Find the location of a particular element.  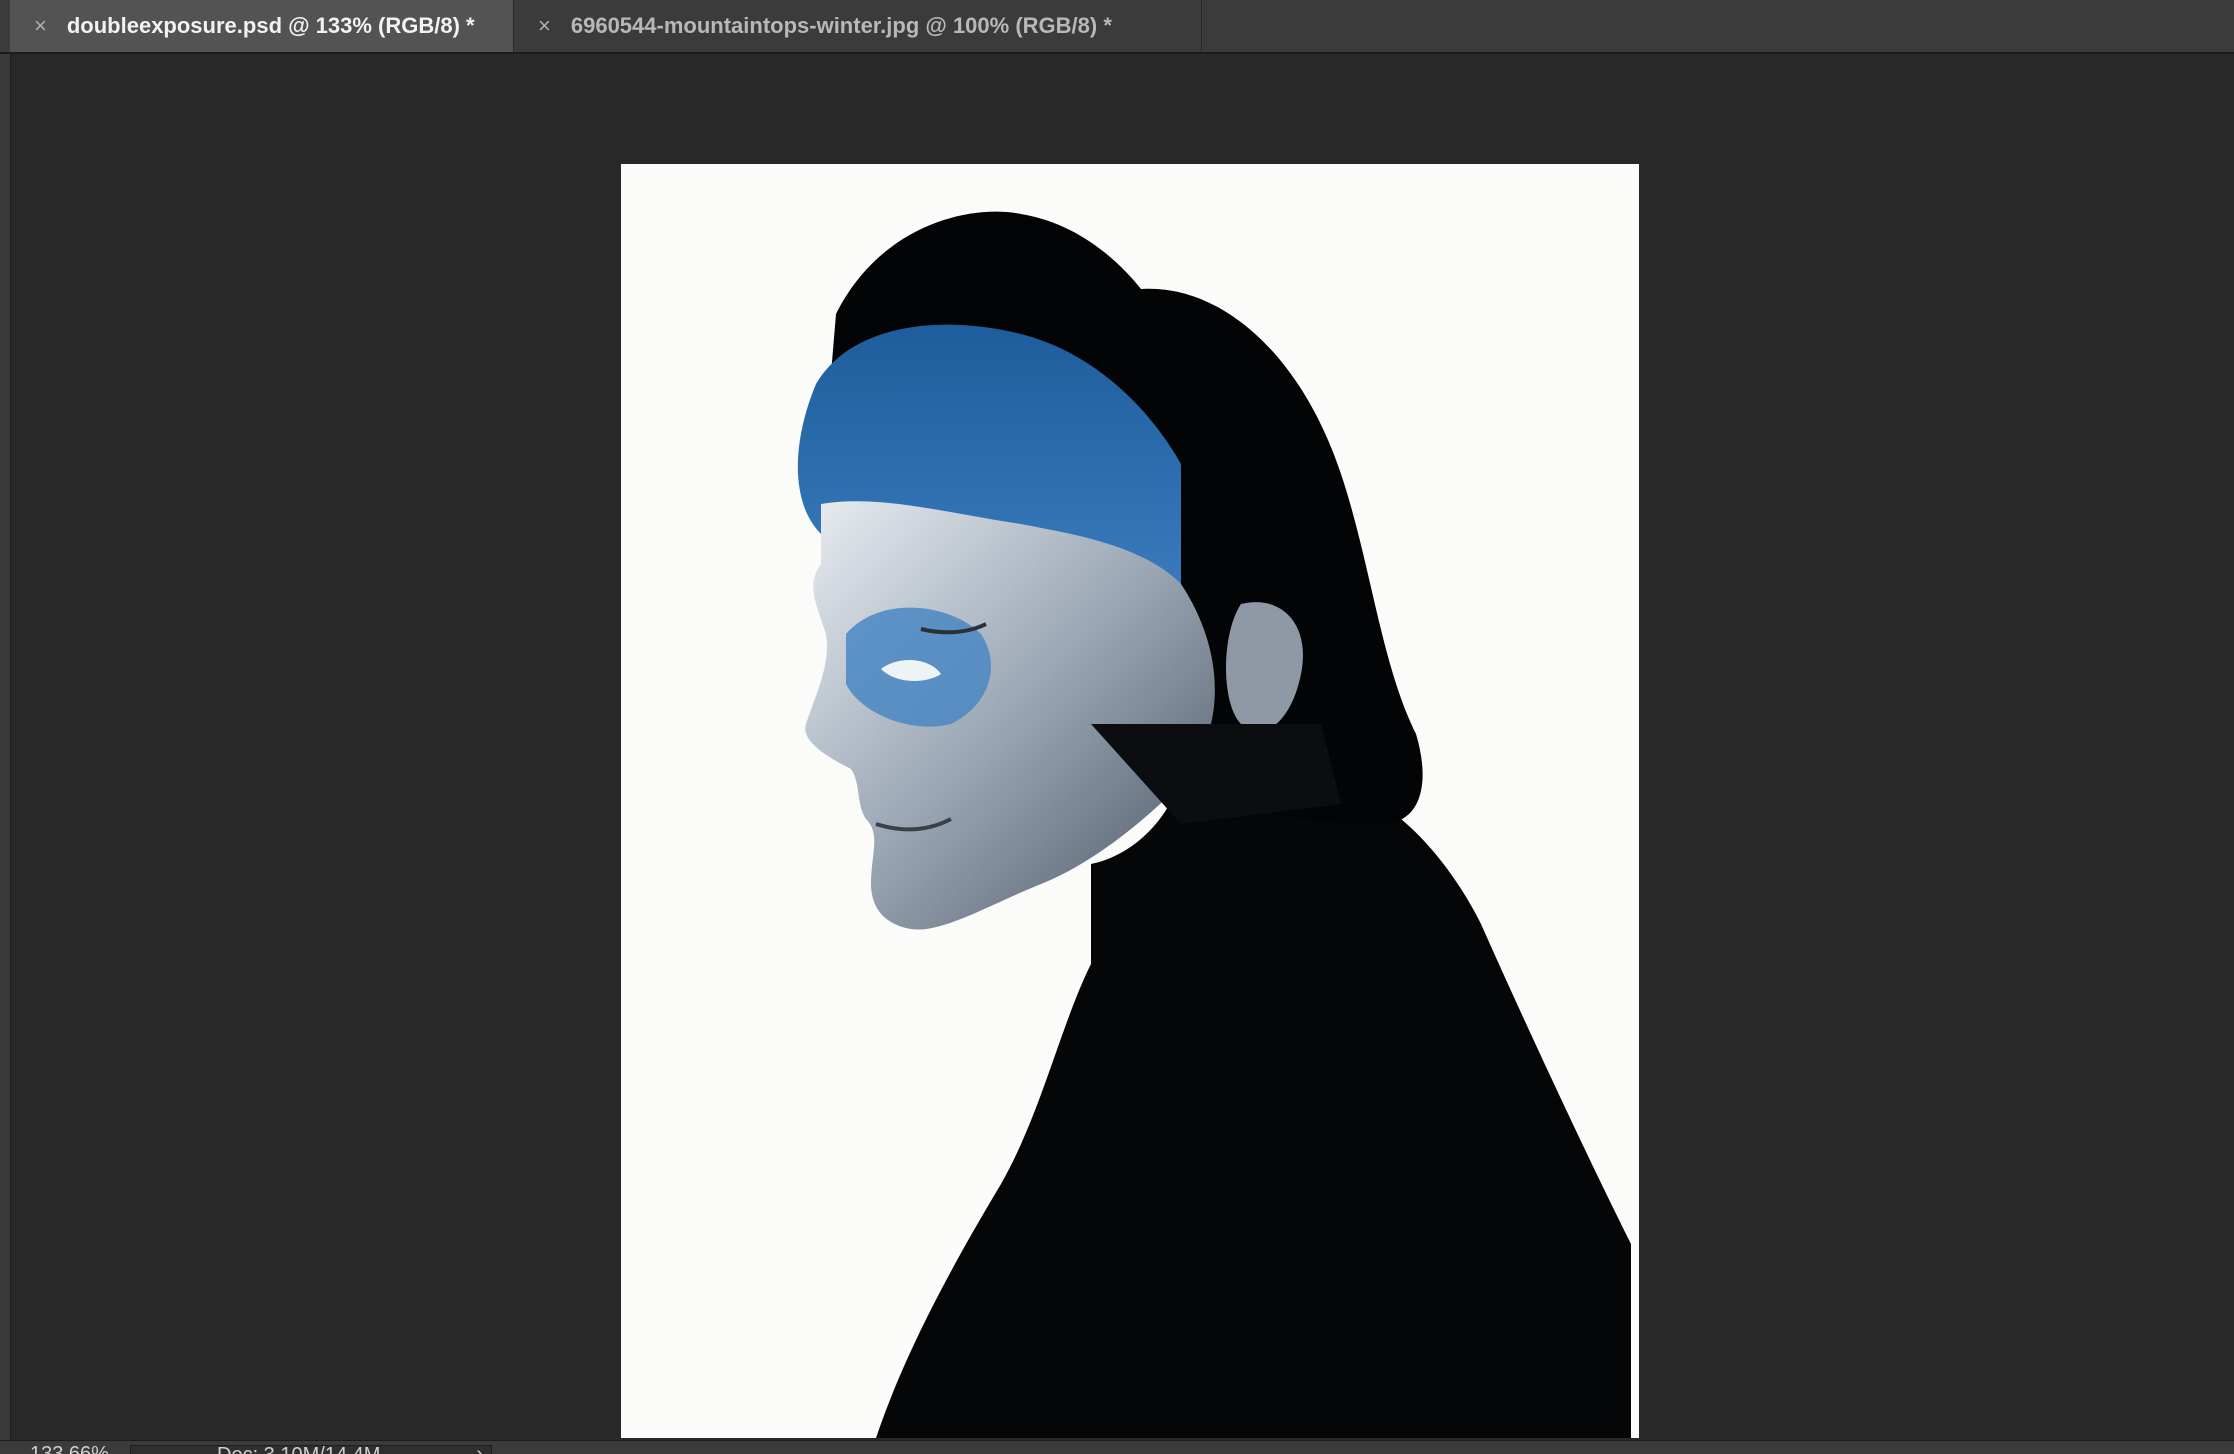

tab-doubleexposure: × doubleexposure.psd @ 133% (RGB/8) * is located at coordinates (262, 26).